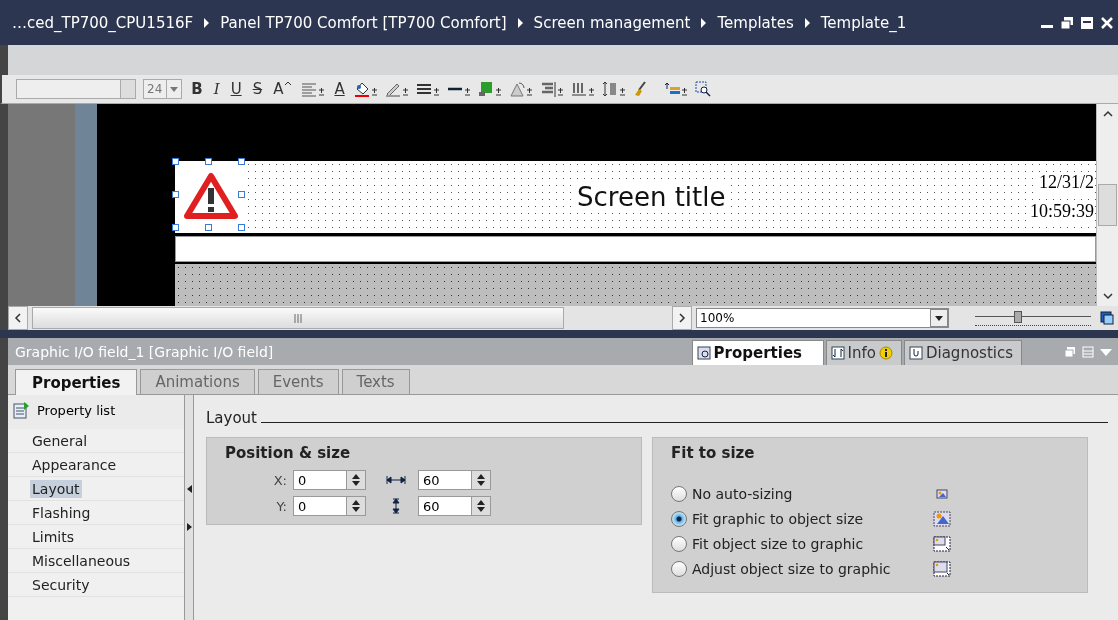  What do you see at coordinates (520, 89) in the screenshot?
I see `rotate-icon` at bounding box center [520, 89].